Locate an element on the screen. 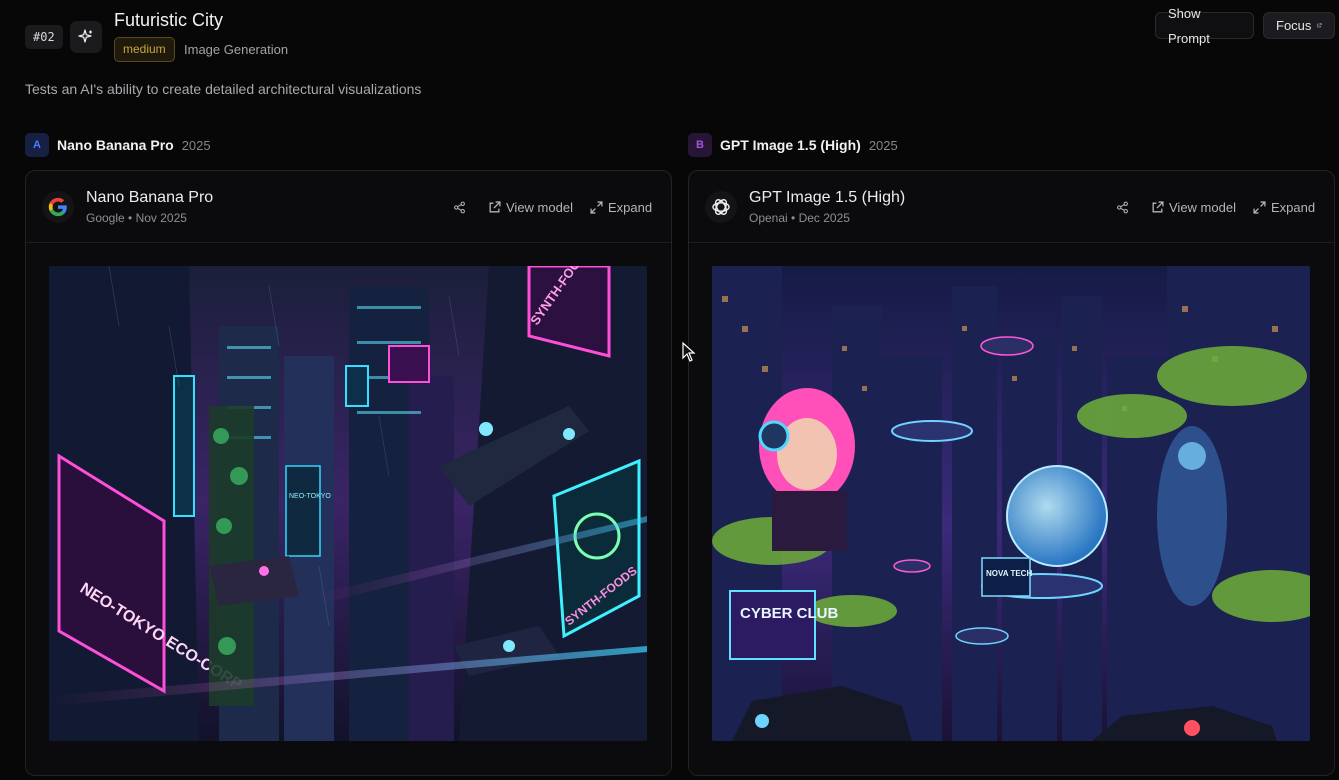  category-label: Image Generation is located at coordinates (236, 49).